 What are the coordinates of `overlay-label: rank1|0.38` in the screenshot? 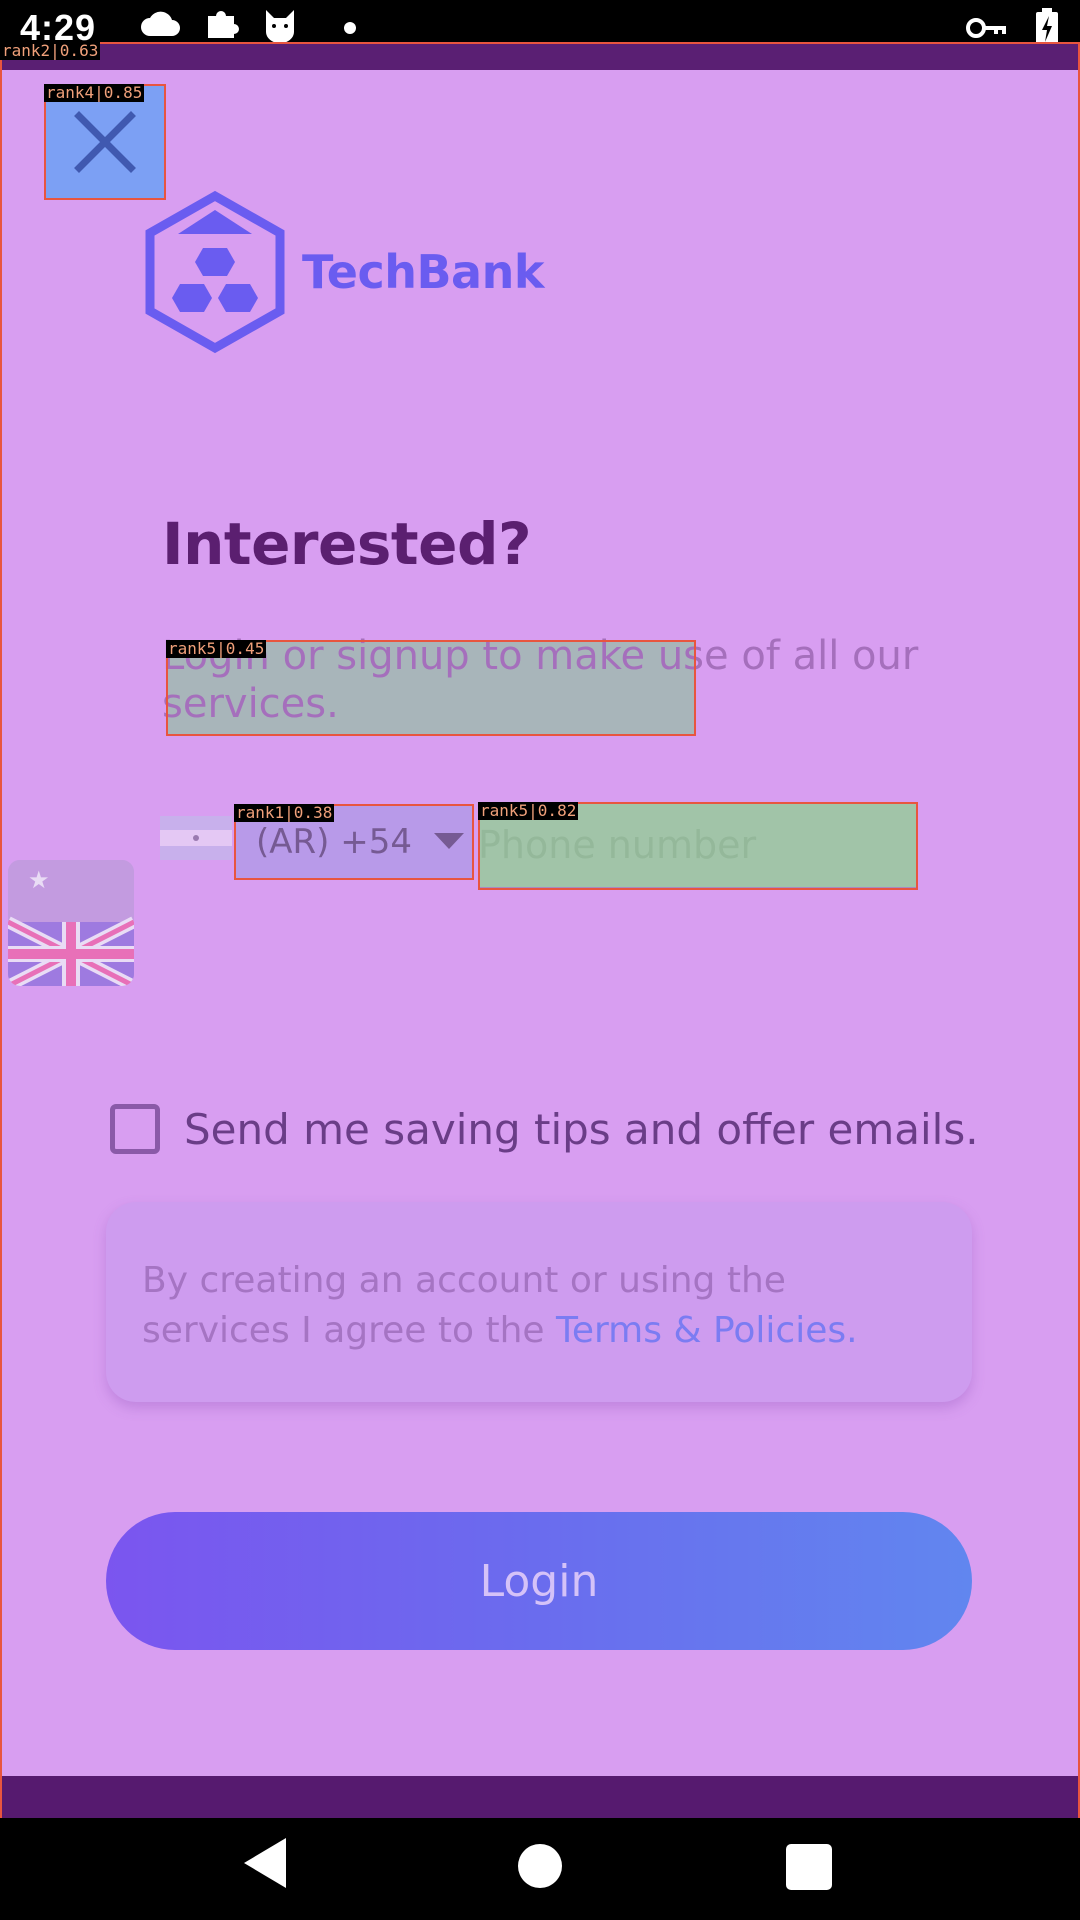 It's located at (284, 812).